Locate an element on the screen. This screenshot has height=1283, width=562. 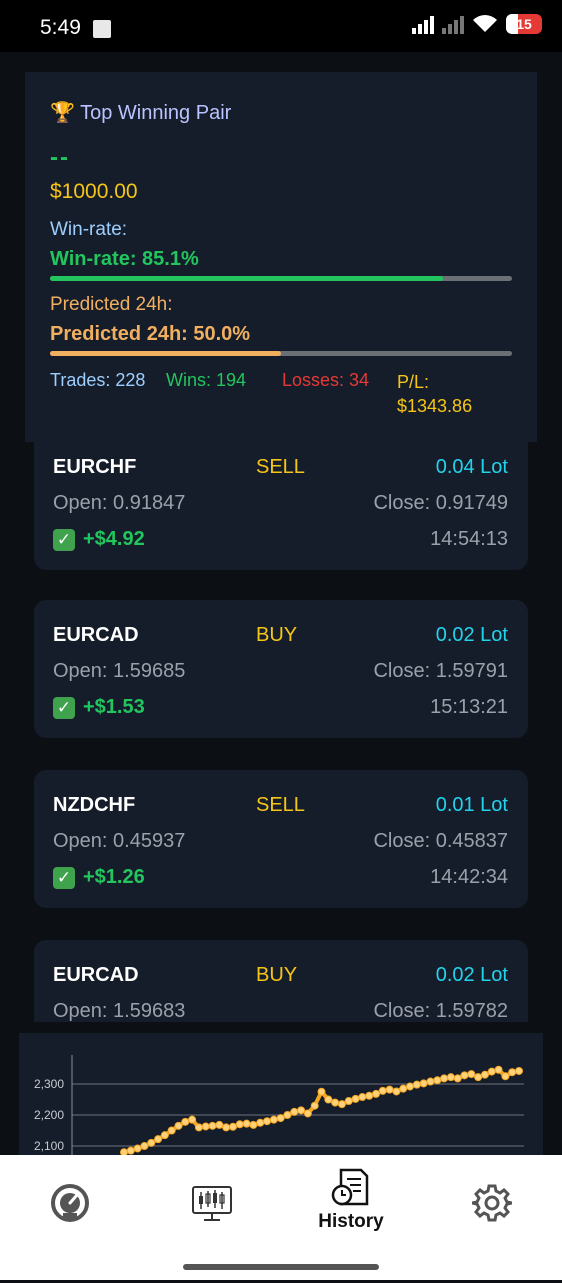
predicted-progress-fill is located at coordinates (165, 353).